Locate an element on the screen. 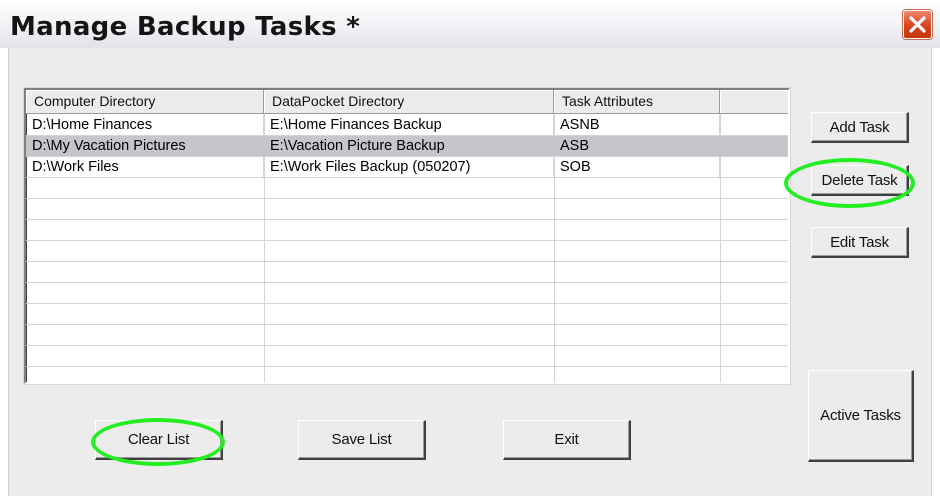 Image resolution: width=940 pixels, height=496 pixels. column-header-task-attributes: Task Attributes is located at coordinates (637, 101).